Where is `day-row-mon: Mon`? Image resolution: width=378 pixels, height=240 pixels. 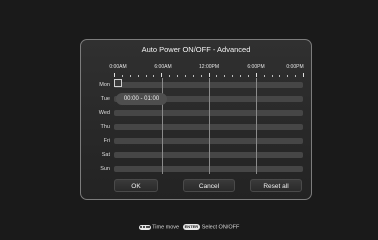
day-row-mon: Mon is located at coordinates (196, 84).